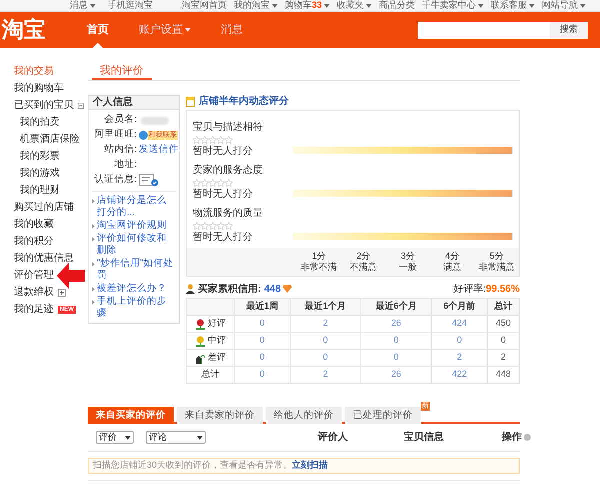 The image size is (600, 488). Describe the element at coordinates (453, 5) in the screenshot. I see `top-link: 千牛卖家中心` at that location.